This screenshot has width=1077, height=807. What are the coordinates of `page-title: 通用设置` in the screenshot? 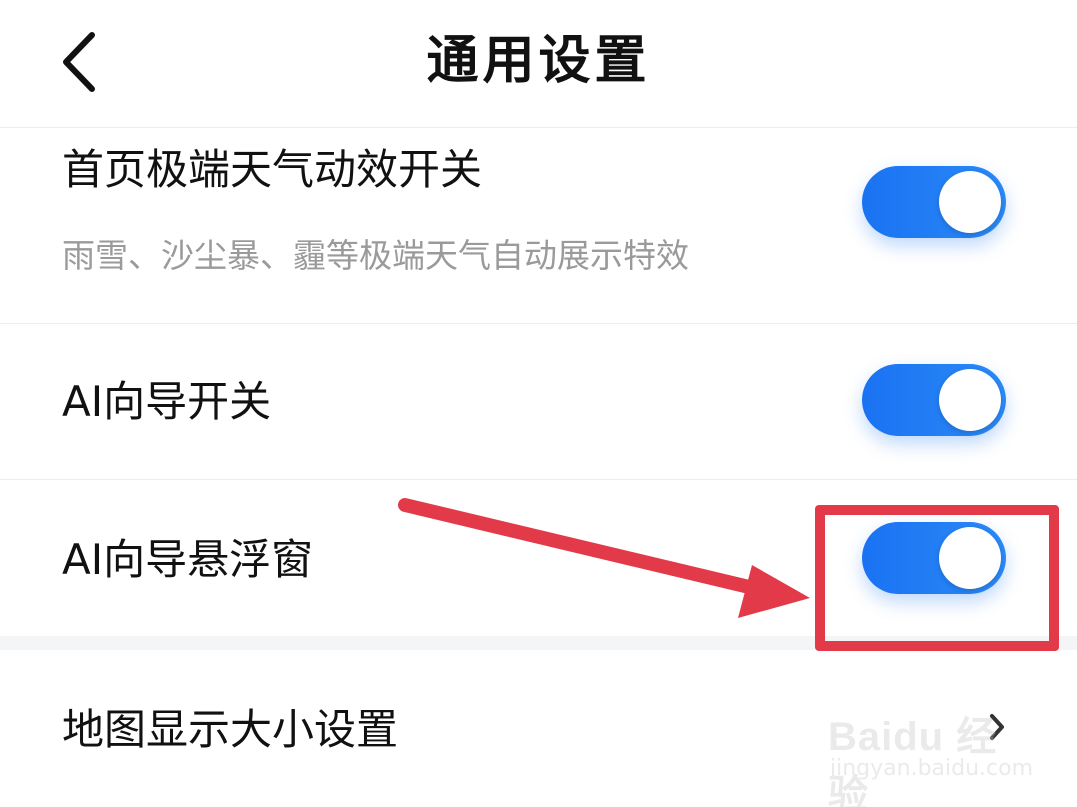 It's located at (538, 61).